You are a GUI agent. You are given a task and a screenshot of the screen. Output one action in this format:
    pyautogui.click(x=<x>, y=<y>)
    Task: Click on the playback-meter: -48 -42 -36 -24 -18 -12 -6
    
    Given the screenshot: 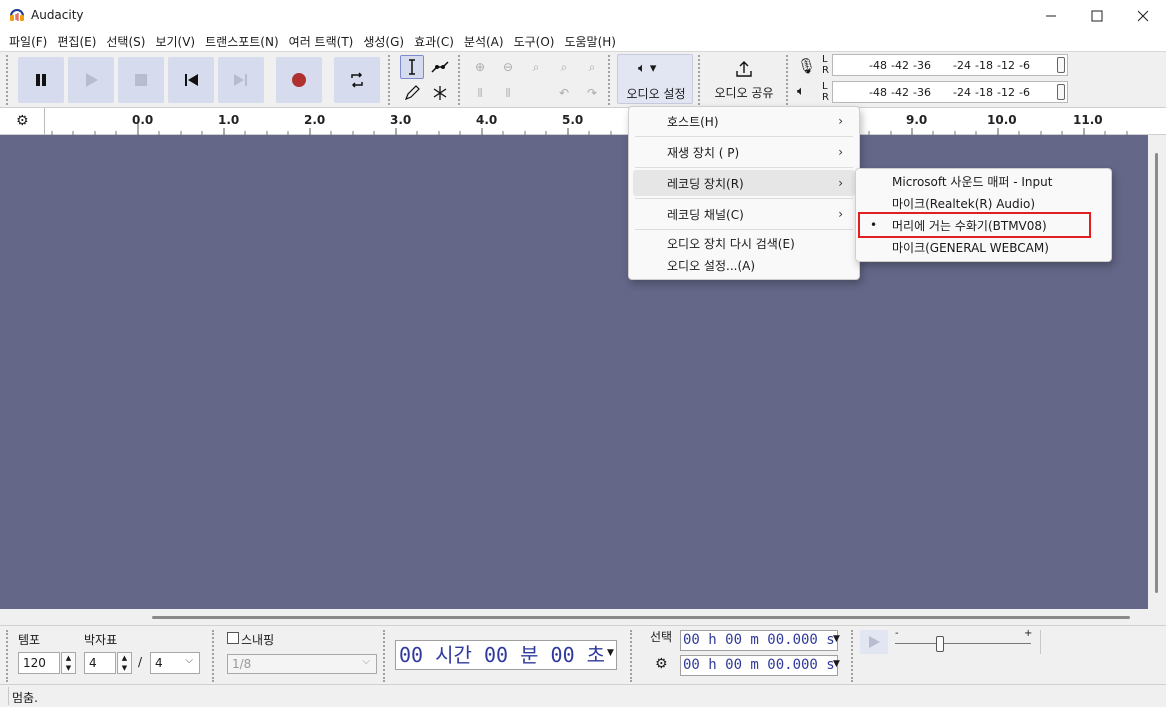 What is the action you would take?
    pyautogui.click(x=950, y=92)
    